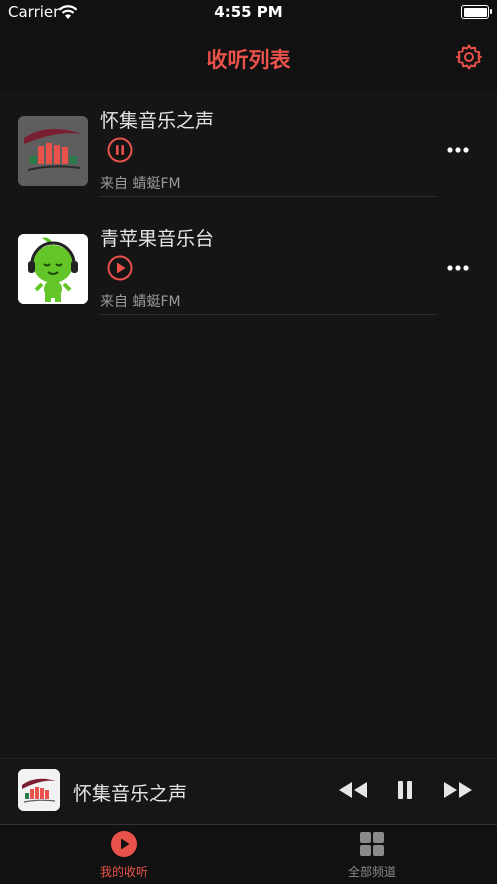  Describe the element at coordinates (372, 844) in the screenshot. I see `grid-icon` at that location.